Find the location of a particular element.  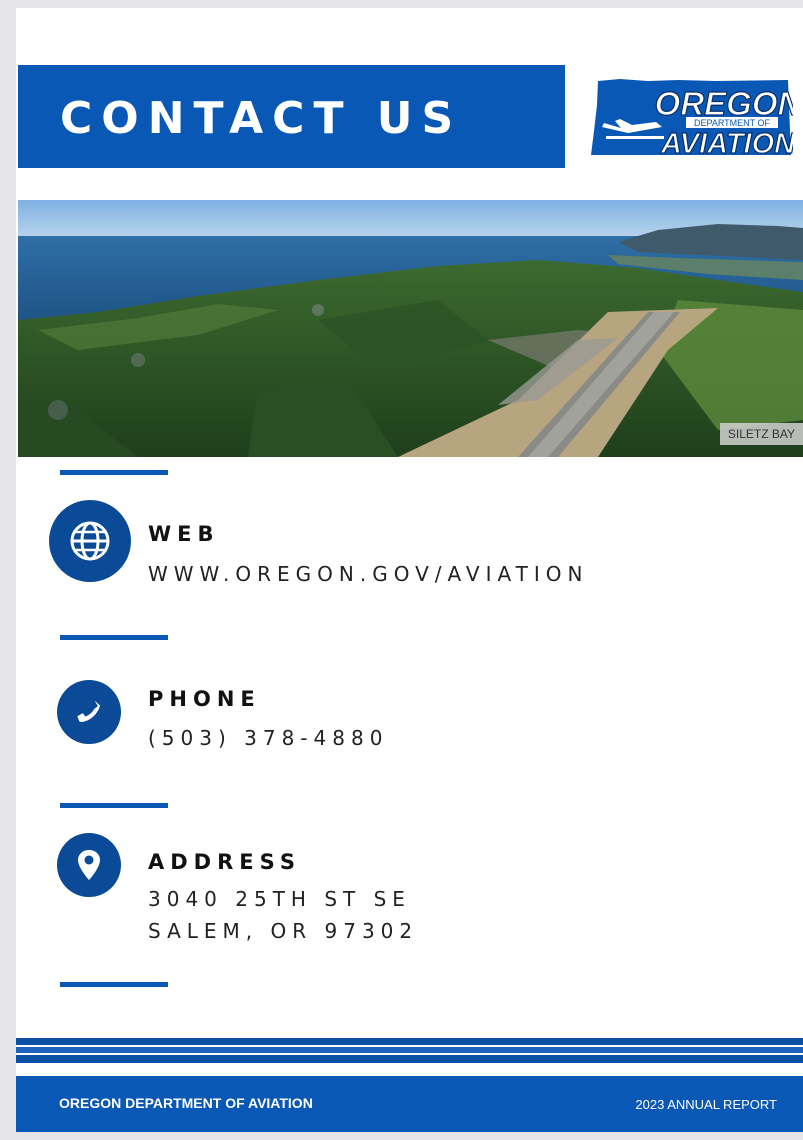

footer-stripe is located at coordinates (409, 1050).